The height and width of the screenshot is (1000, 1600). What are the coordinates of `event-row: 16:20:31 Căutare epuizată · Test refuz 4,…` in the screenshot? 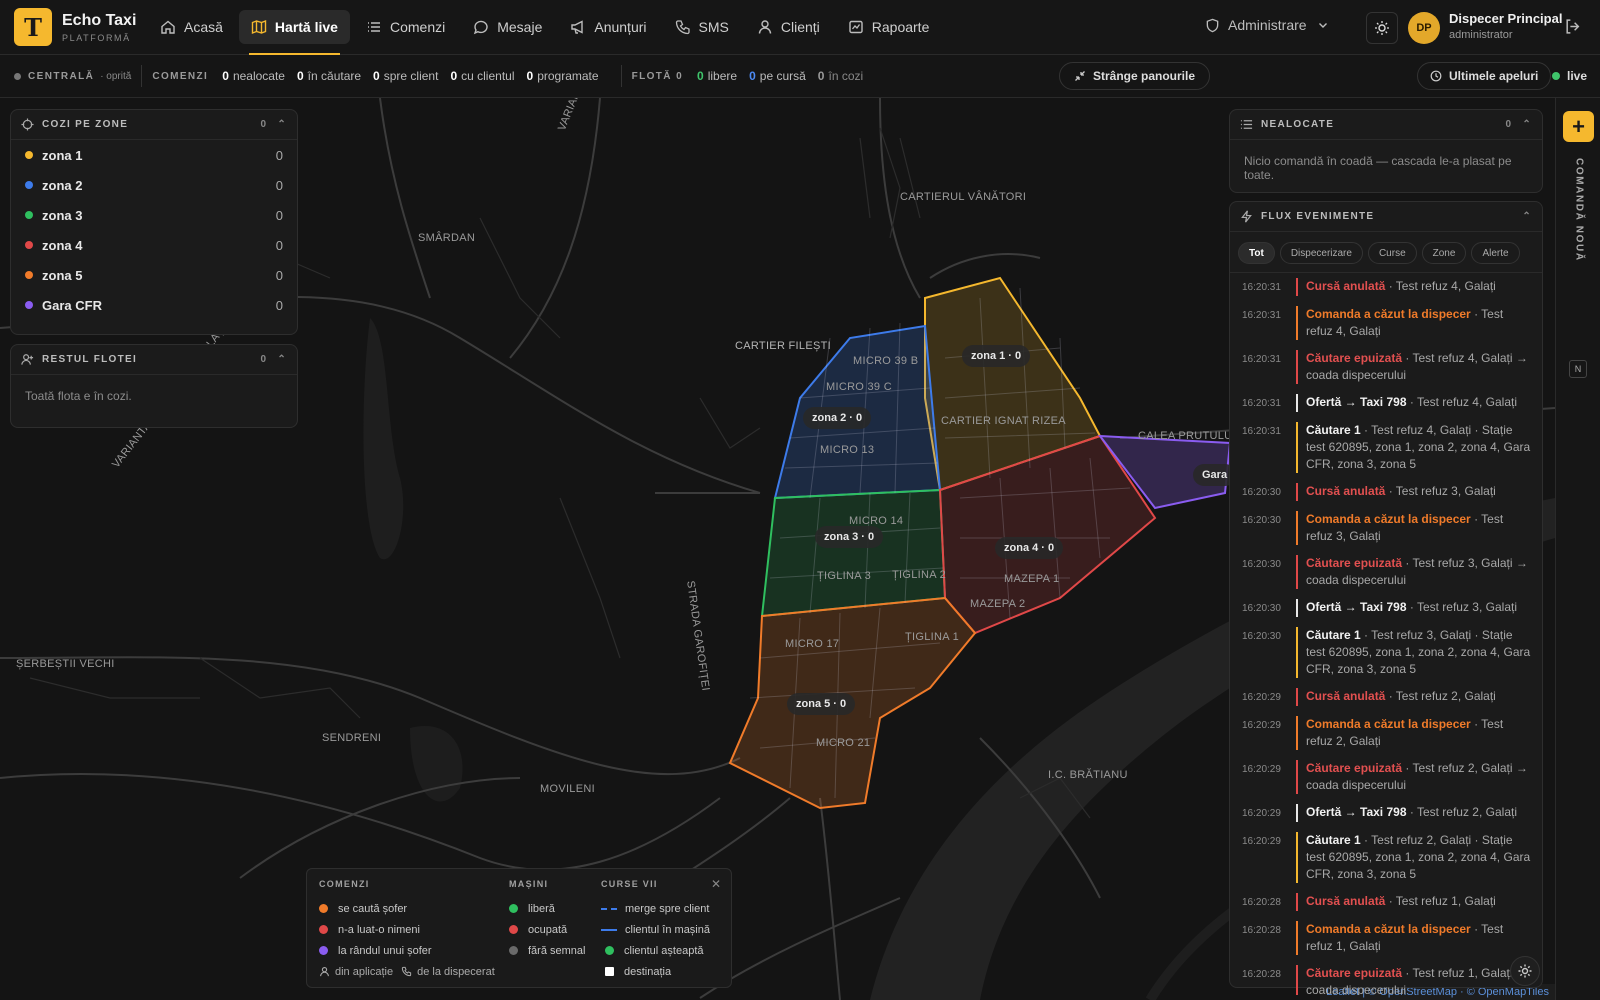 It's located at (1386, 367).